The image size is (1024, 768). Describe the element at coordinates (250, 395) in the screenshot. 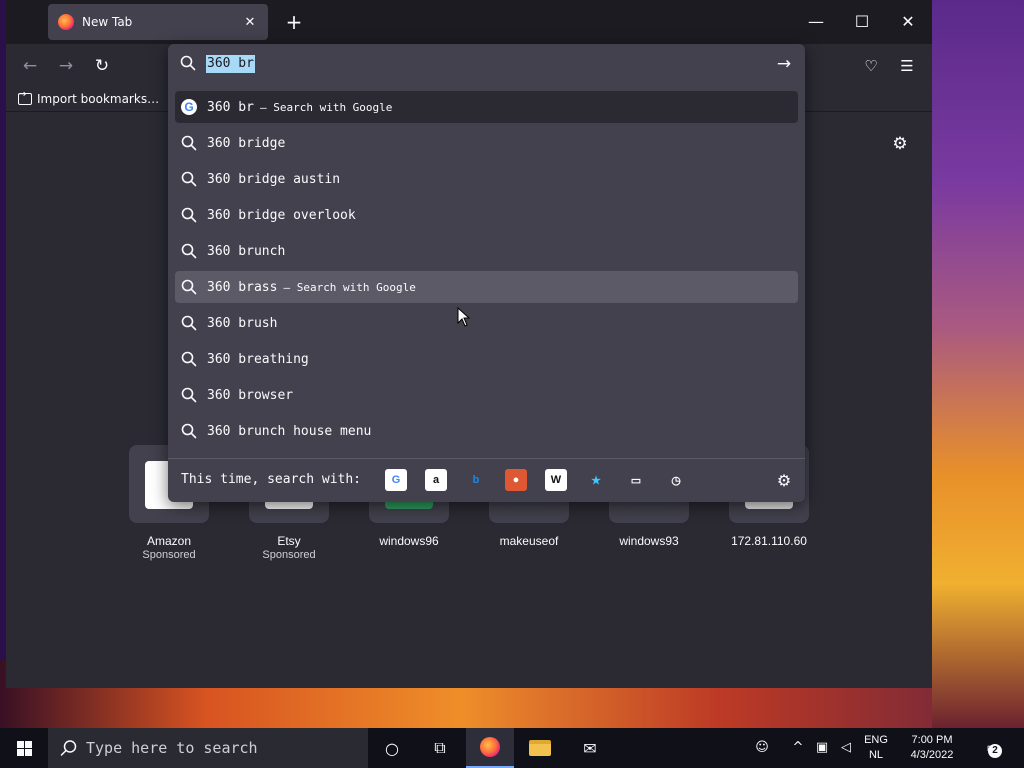

I see `suggestion-text: 360 browser` at that location.